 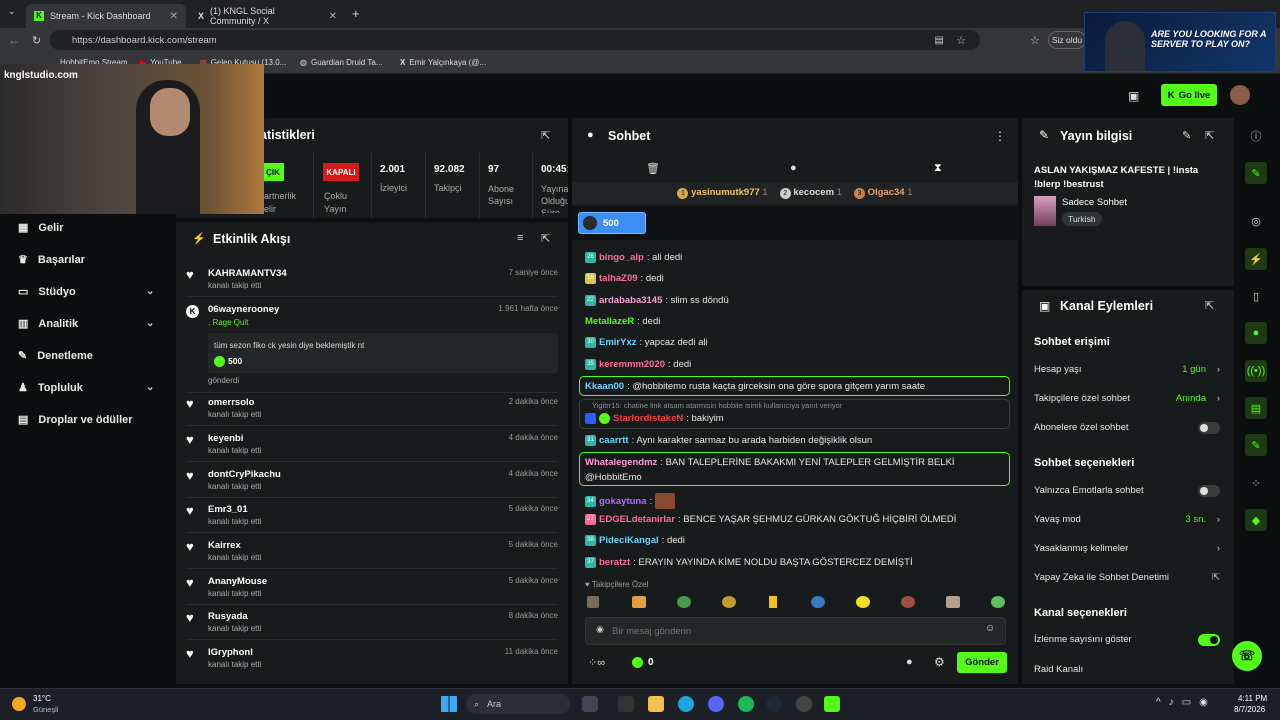 I want to click on tab-x-community: X (1) KNGL Social Community / X ✕, so click(x=267, y=16).